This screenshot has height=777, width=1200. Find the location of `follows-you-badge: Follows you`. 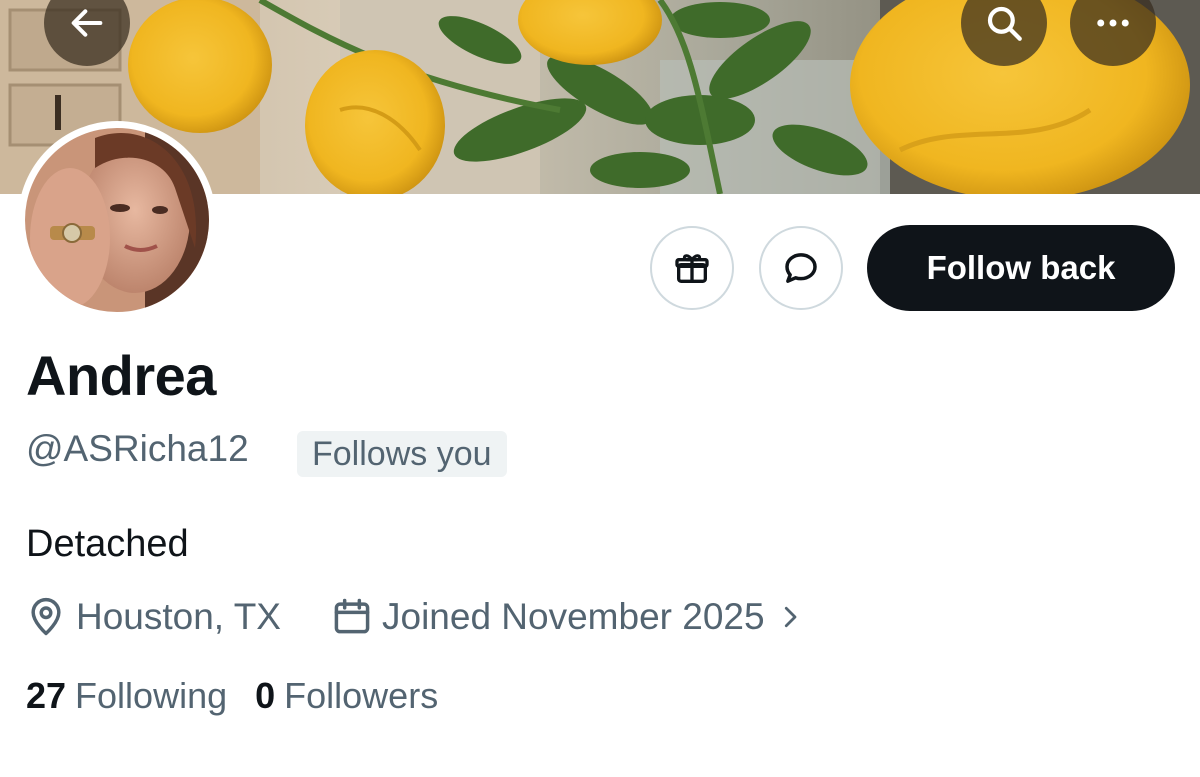

follows-you-badge: Follows you is located at coordinates (402, 454).